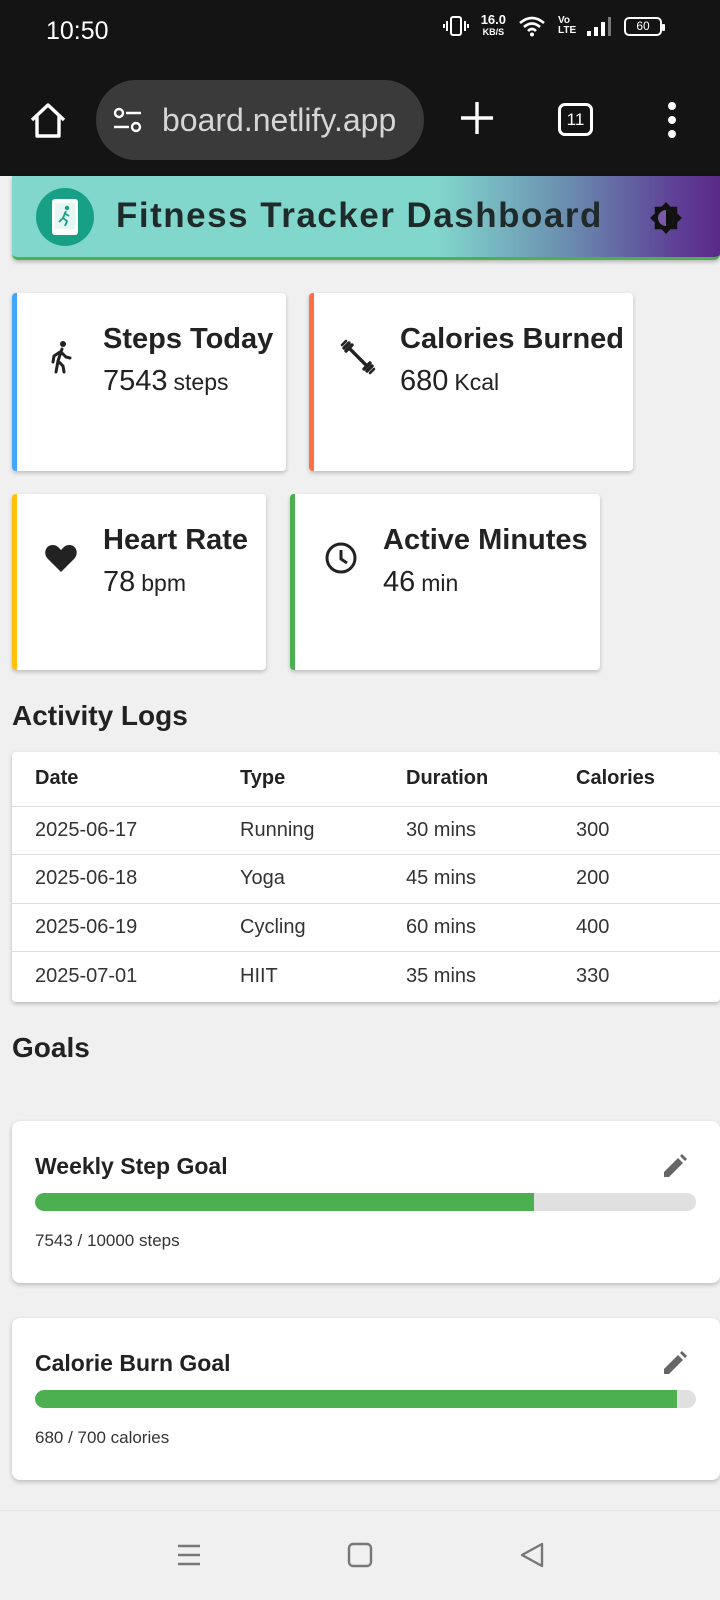  I want to click on table-cell: 300, so click(648, 830).